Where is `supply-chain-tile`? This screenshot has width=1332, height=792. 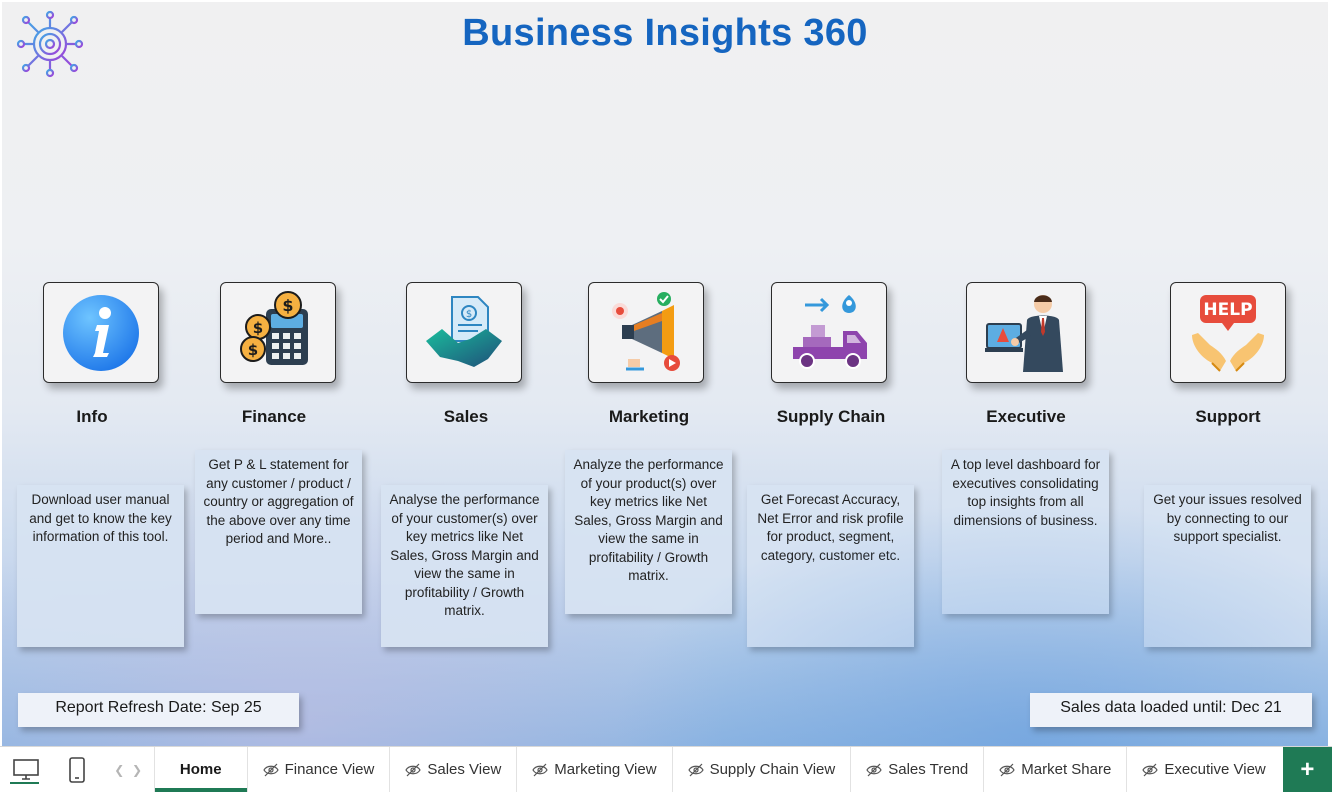 supply-chain-tile is located at coordinates (829, 332).